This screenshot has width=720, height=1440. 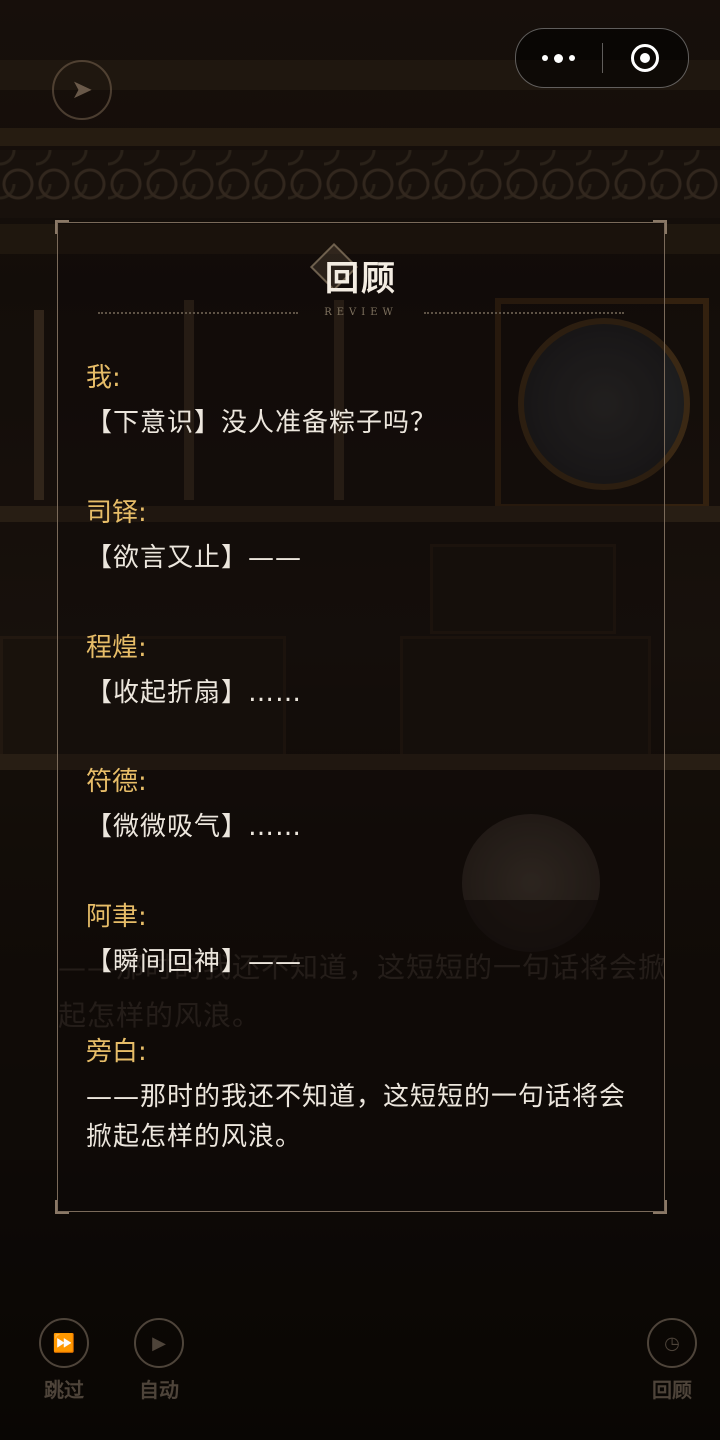 What do you see at coordinates (262, 423) in the screenshot?
I see `dialog-line: 【下意识】没人准备粽子吗？` at bounding box center [262, 423].